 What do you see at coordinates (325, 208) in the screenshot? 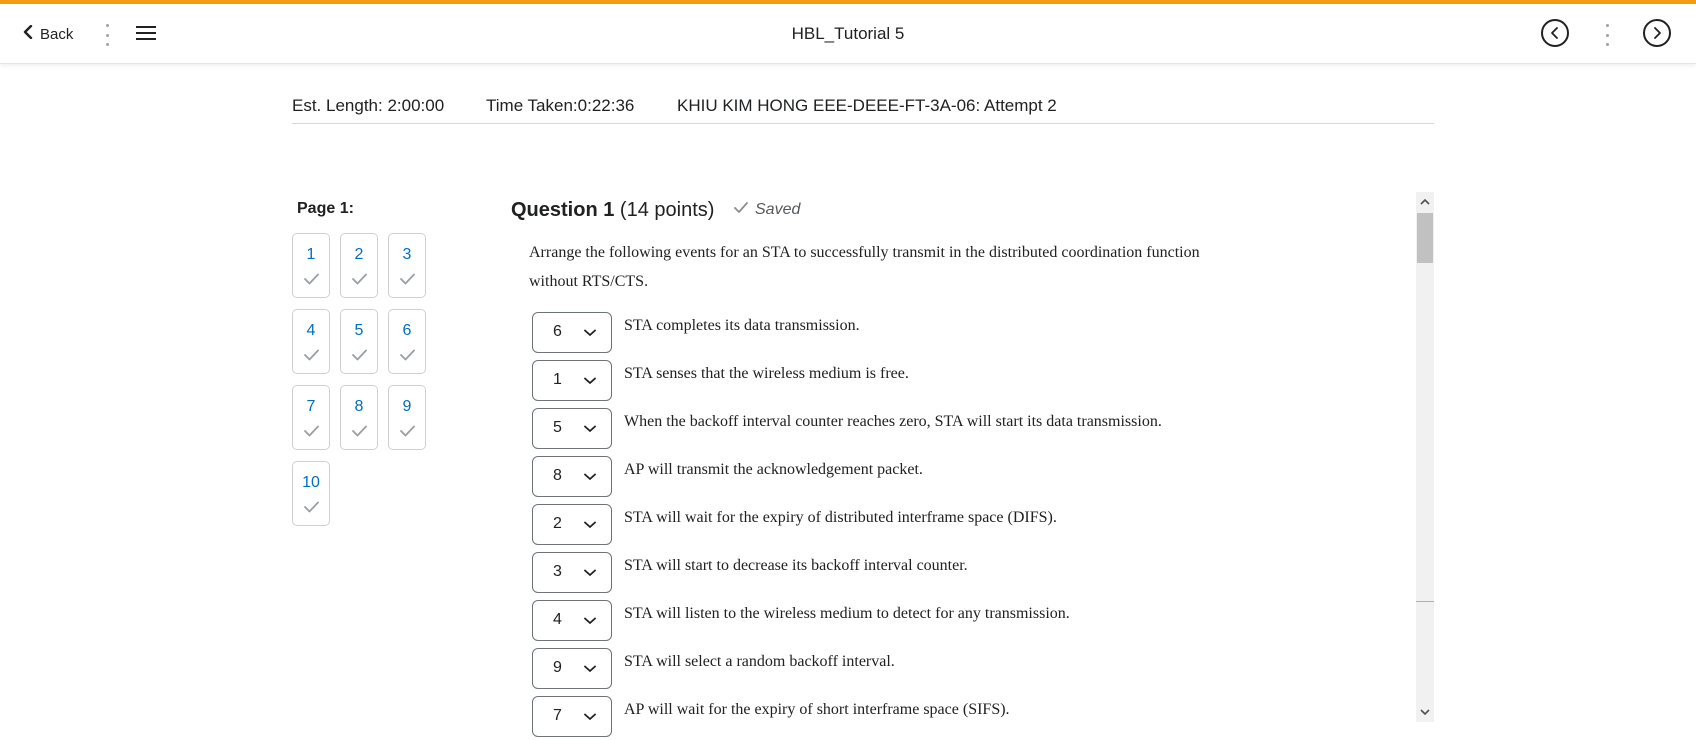
I see `page-label: Page 1:` at bounding box center [325, 208].